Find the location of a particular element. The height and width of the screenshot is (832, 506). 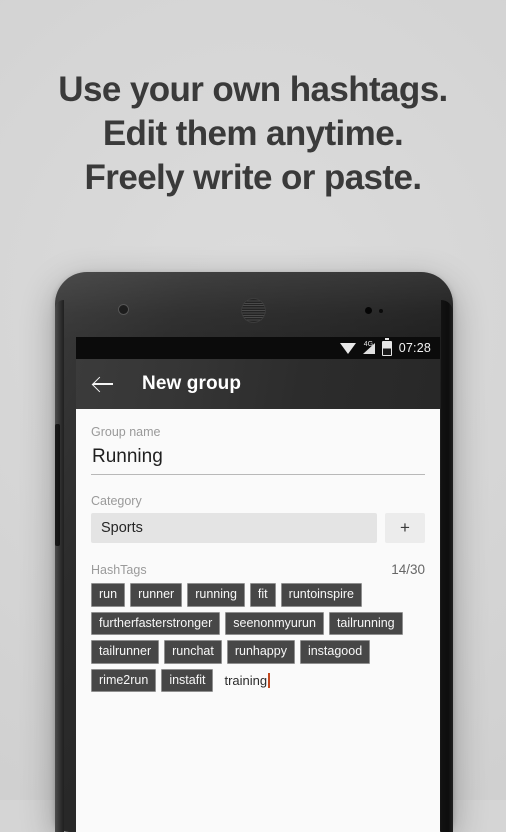

phone-left-edge is located at coordinates (59, 566).